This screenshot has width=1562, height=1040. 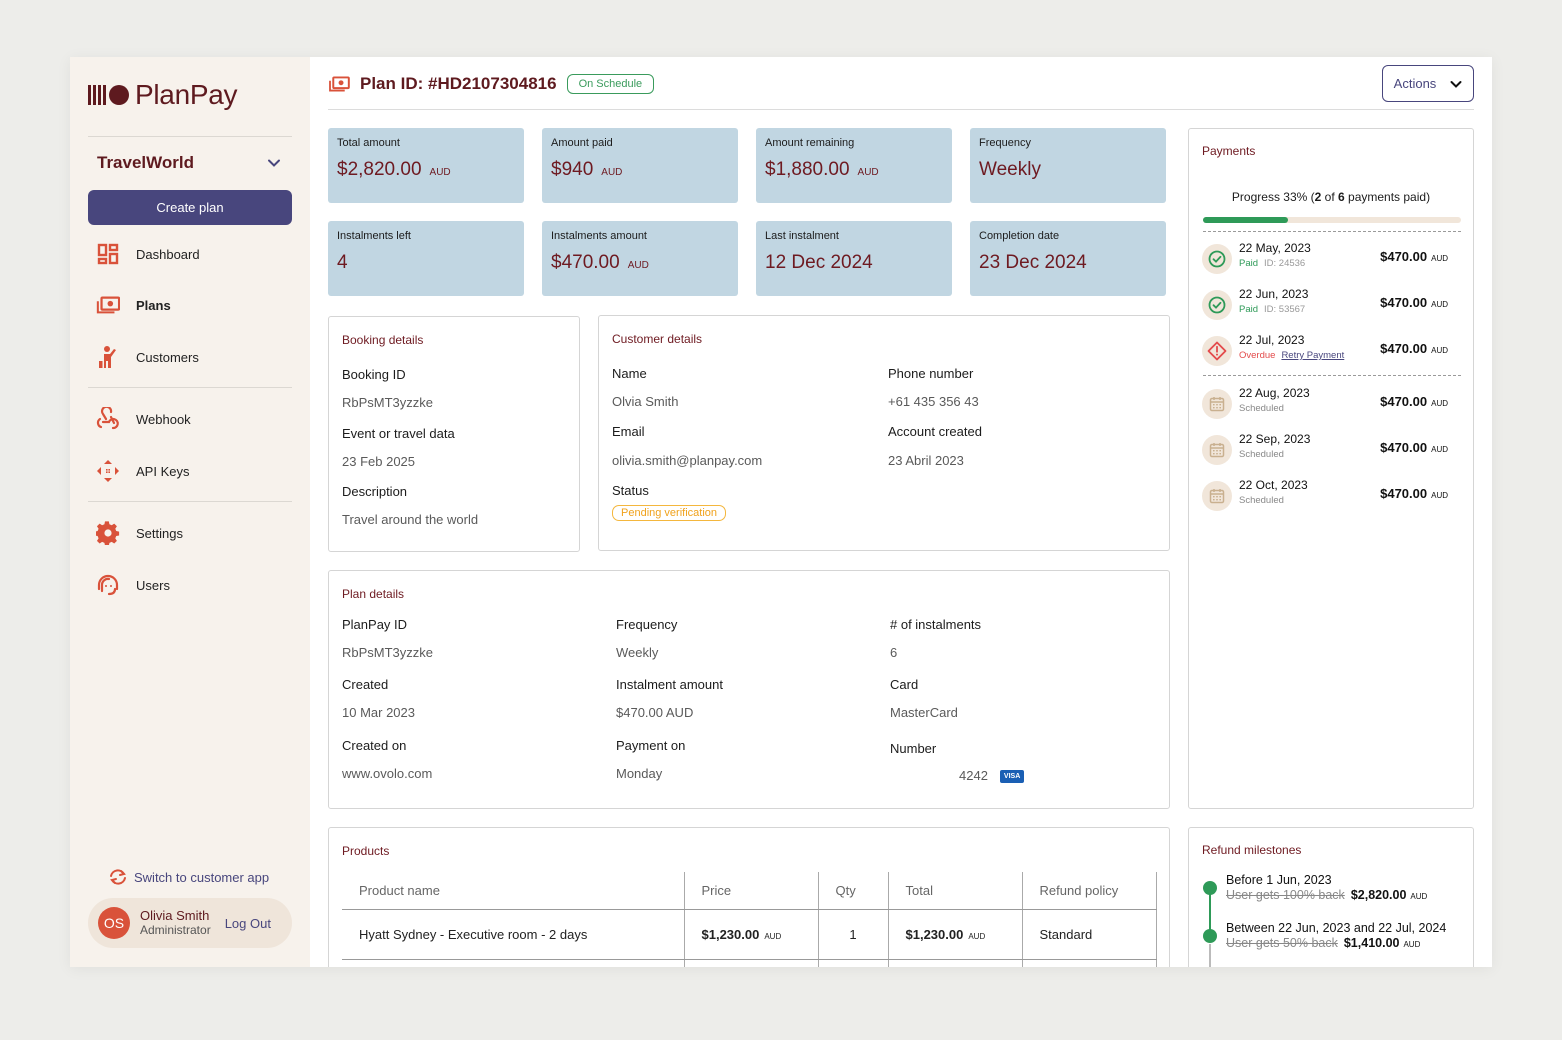 What do you see at coordinates (810, 143) in the screenshot?
I see `stat-label: Amount remaining` at bounding box center [810, 143].